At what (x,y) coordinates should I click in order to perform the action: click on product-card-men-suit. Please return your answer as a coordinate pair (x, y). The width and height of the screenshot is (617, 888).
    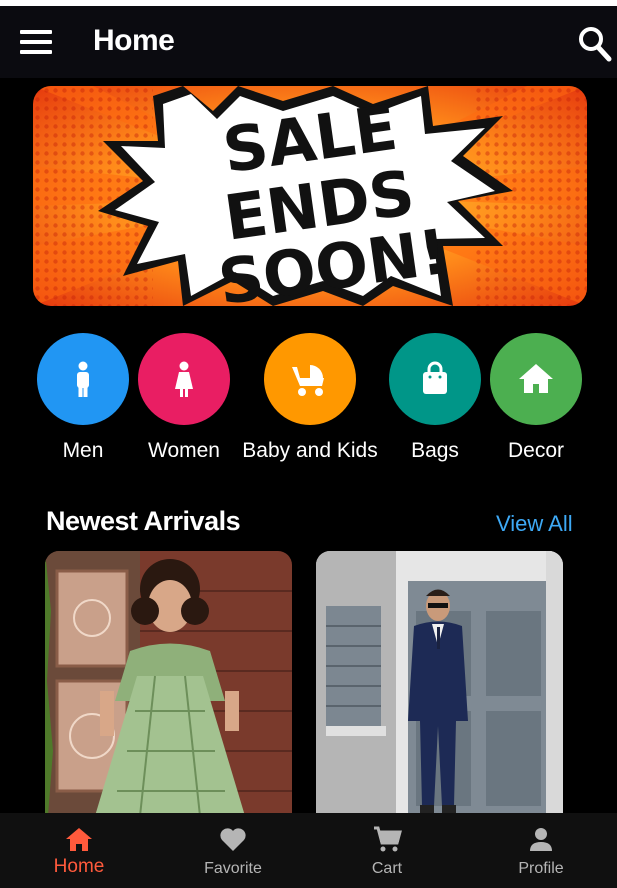
    Looking at the image, I should click on (439, 683).